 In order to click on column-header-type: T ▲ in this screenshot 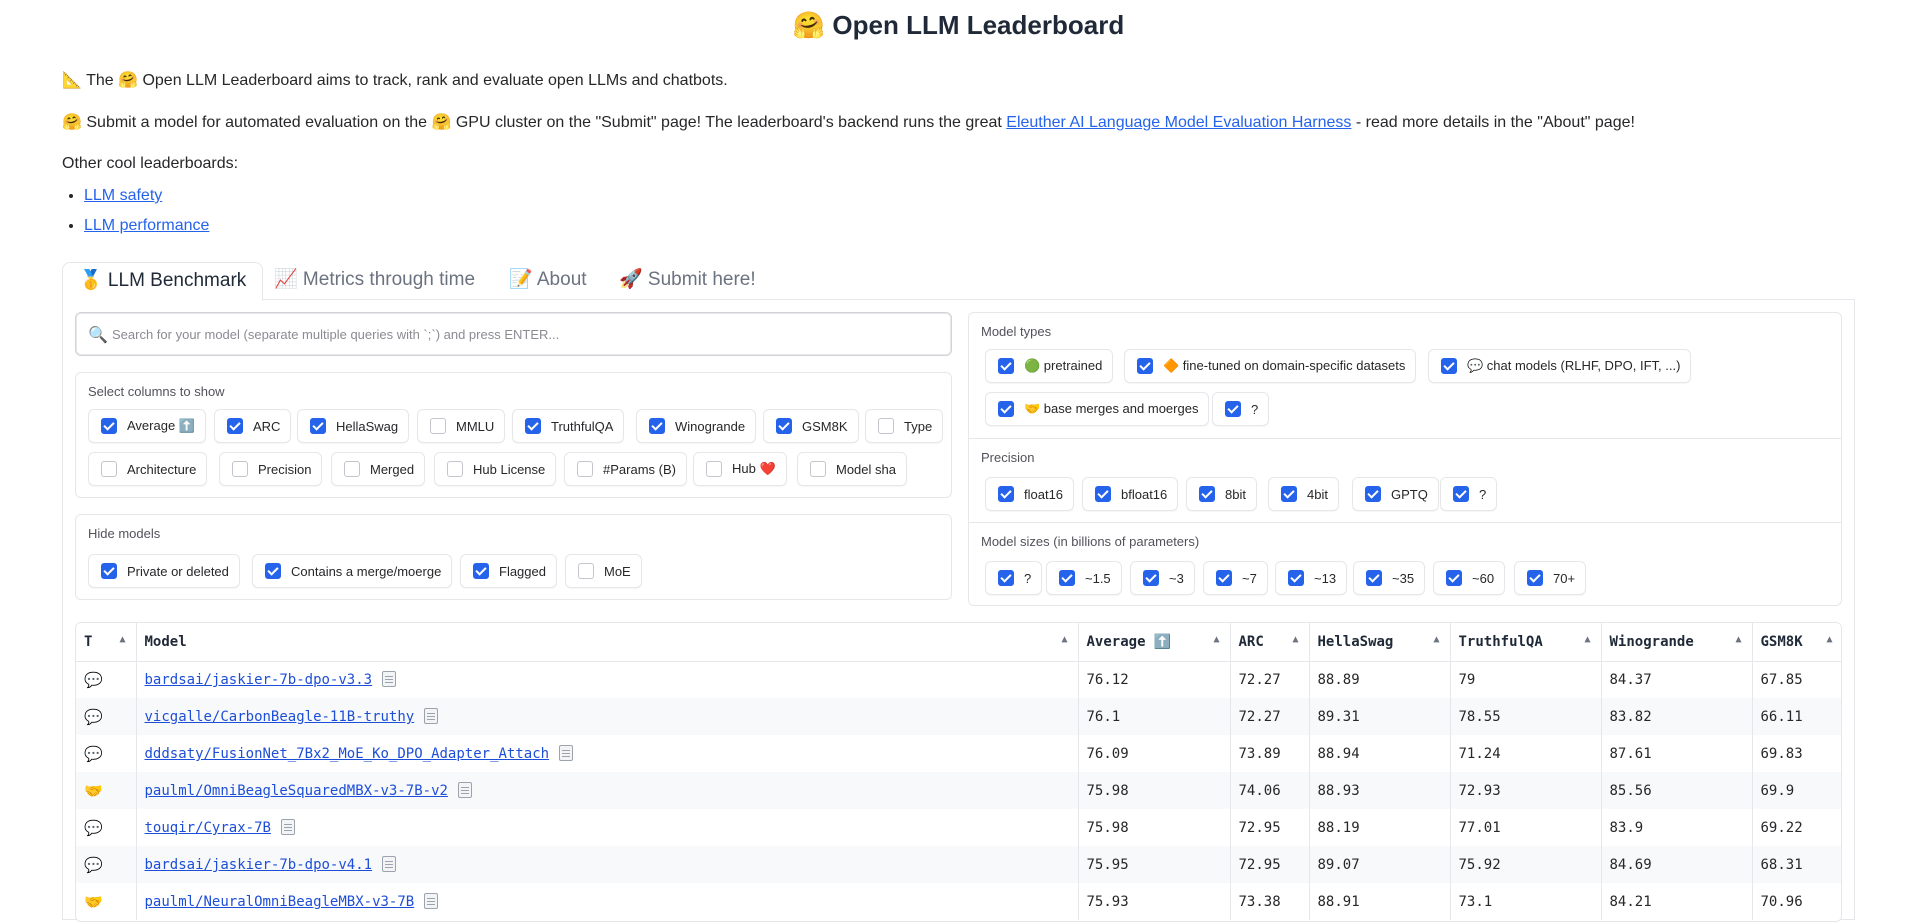, I will do `click(106, 642)`.